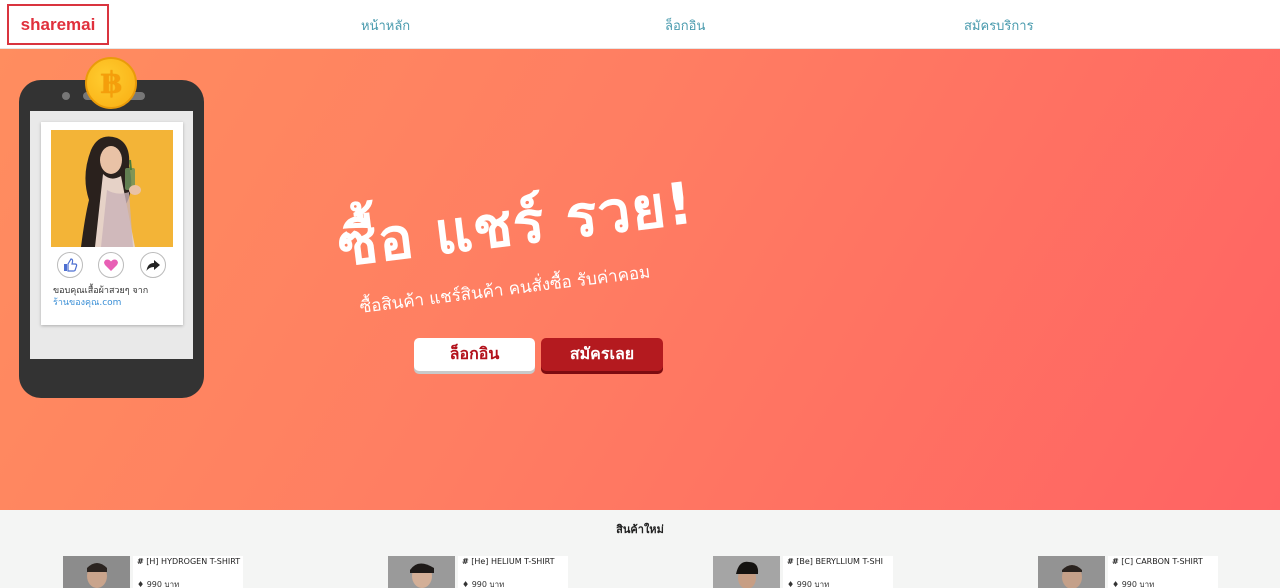  What do you see at coordinates (640, 529) in the screenshot?
I see `new-products-title: สินค้าใหม่` at bounding box center [640, 529].